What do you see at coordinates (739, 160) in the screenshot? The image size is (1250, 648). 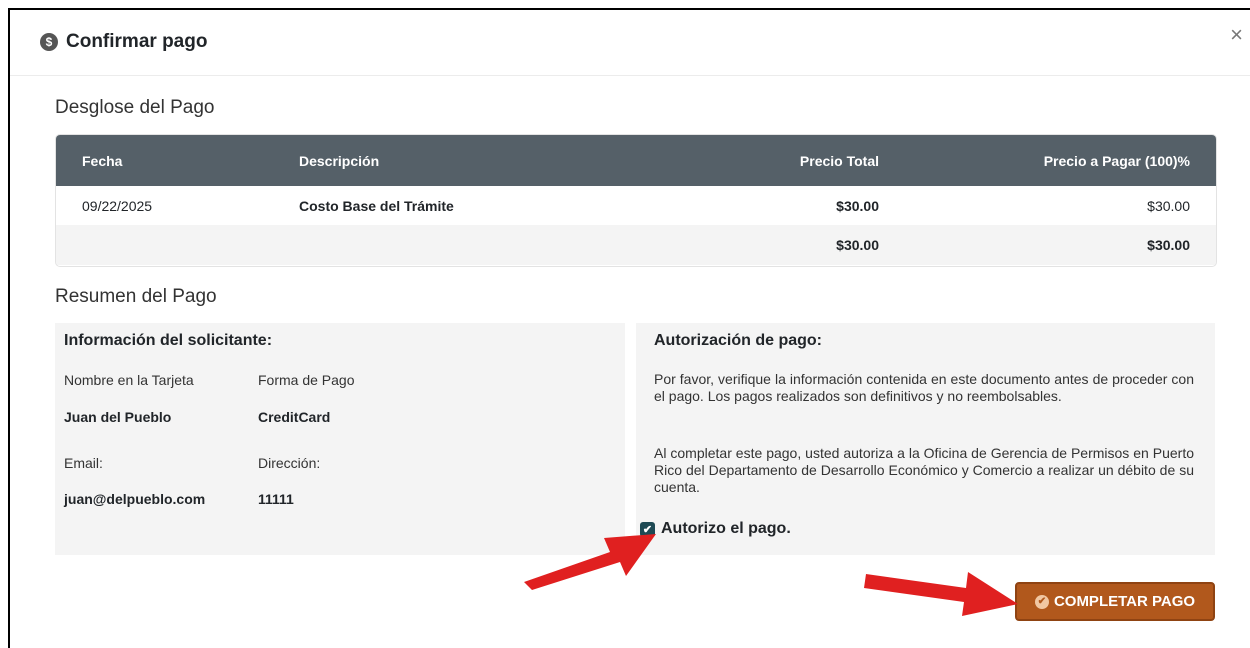 I see `header-precio-total: Precio Total` at bounding box center [739, 160].